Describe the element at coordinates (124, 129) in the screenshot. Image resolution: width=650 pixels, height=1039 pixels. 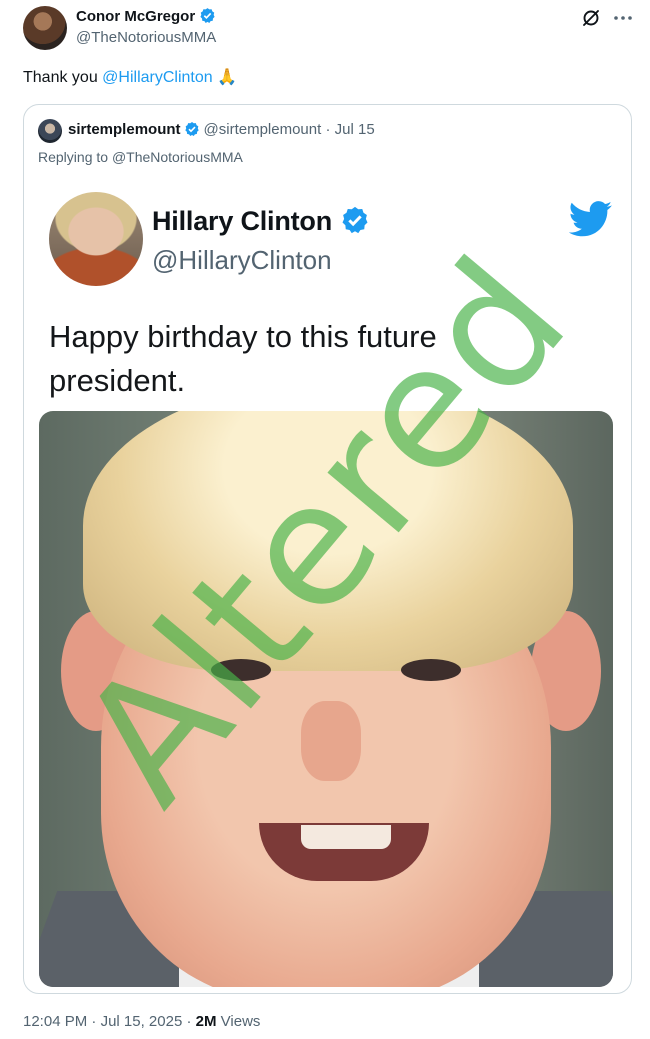
I see `quoted-author-name: sirtemplemount` at that location.